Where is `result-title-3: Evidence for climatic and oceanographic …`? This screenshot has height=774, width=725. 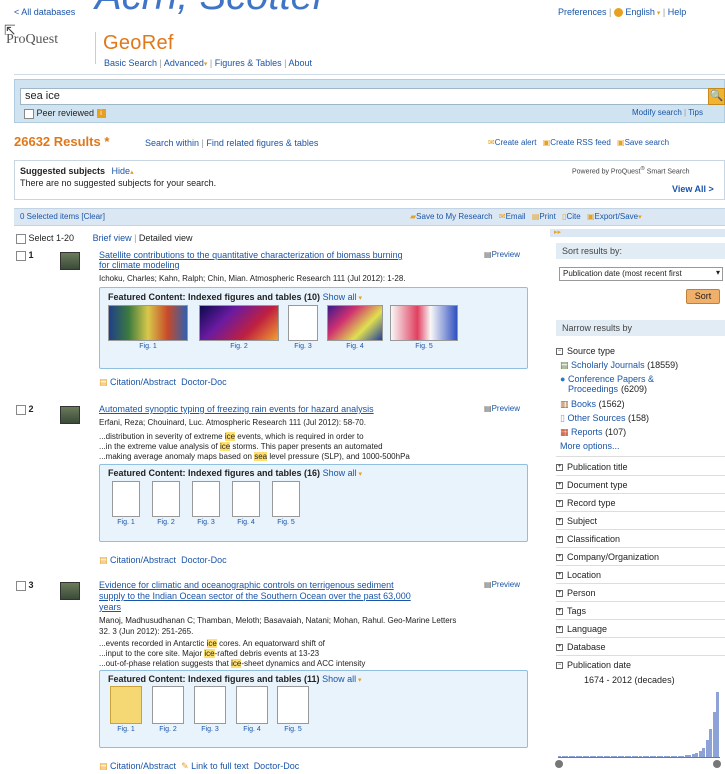
result-title-3: Evidence for climatic and oceanographic … is located at coordinates (255, 596).